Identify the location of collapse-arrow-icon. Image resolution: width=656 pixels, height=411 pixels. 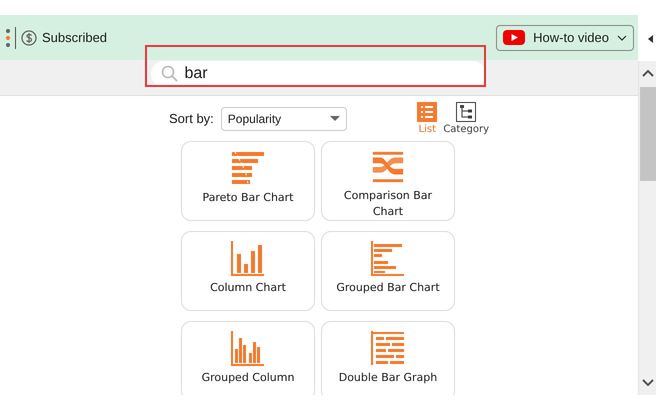
(651, 39).